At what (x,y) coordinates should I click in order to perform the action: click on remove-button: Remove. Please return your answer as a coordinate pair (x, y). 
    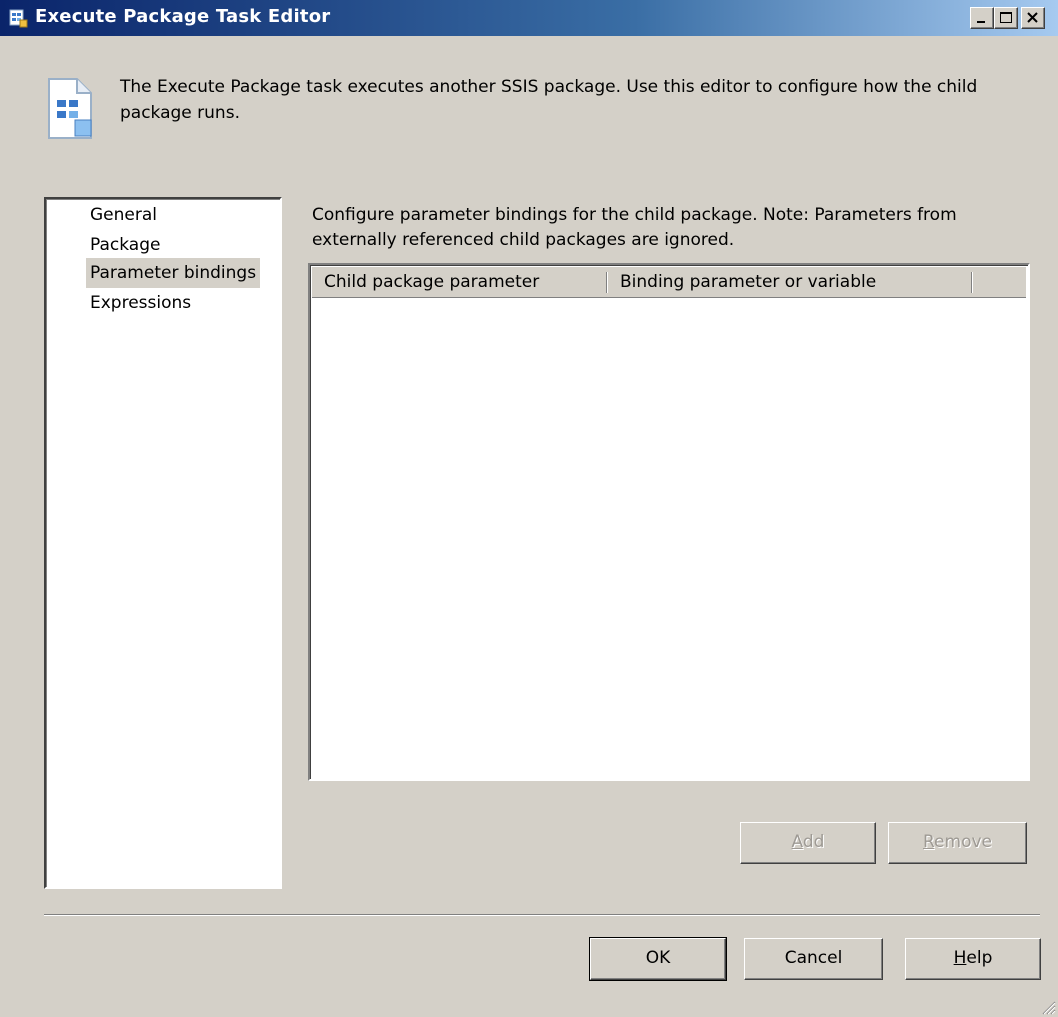
    Looking at the image, I should click on (957, 843).